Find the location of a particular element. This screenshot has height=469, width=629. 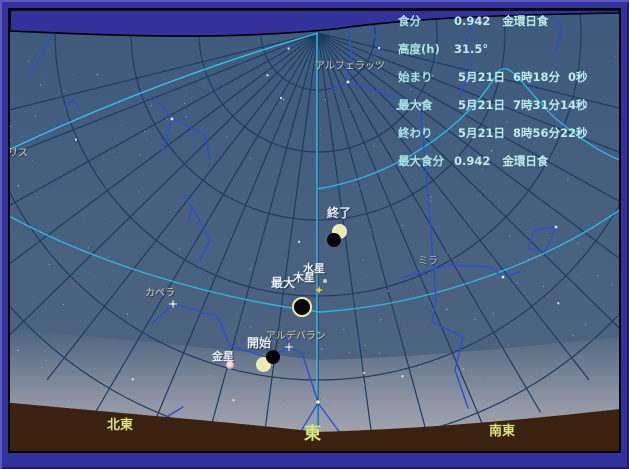

mercury-marker is located at coordinates (325, 281).